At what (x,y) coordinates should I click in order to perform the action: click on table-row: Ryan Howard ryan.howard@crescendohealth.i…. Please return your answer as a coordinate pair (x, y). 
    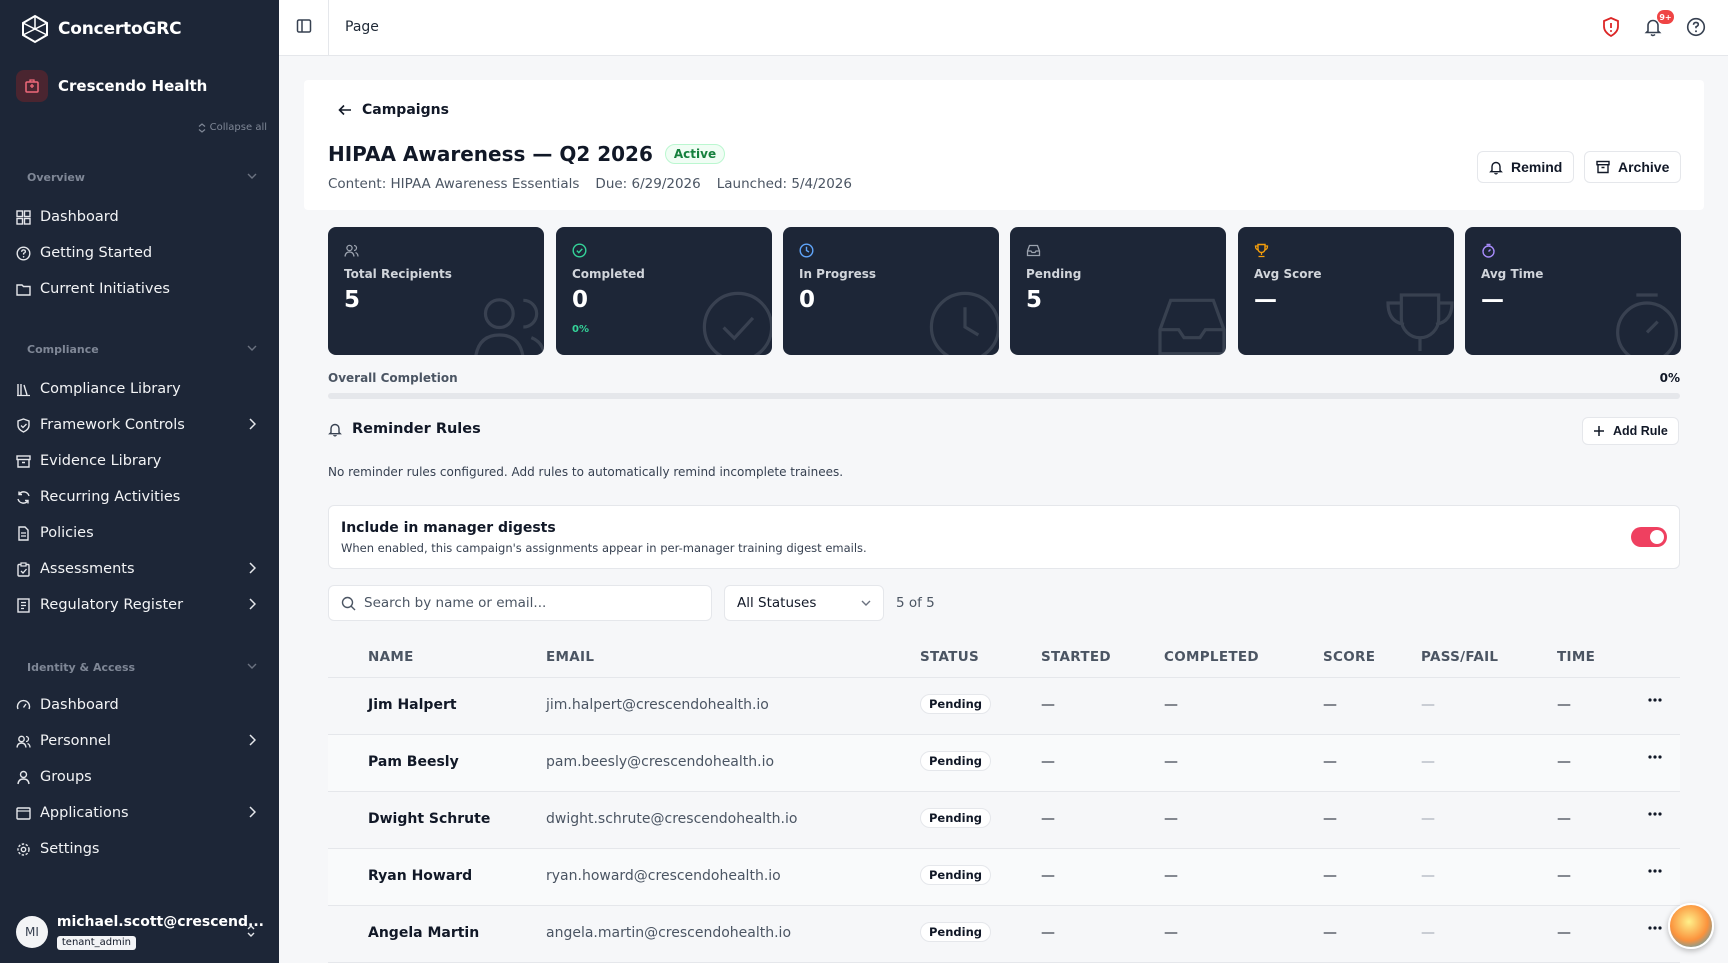
    Looking at the image, I should click on (1004, 877).